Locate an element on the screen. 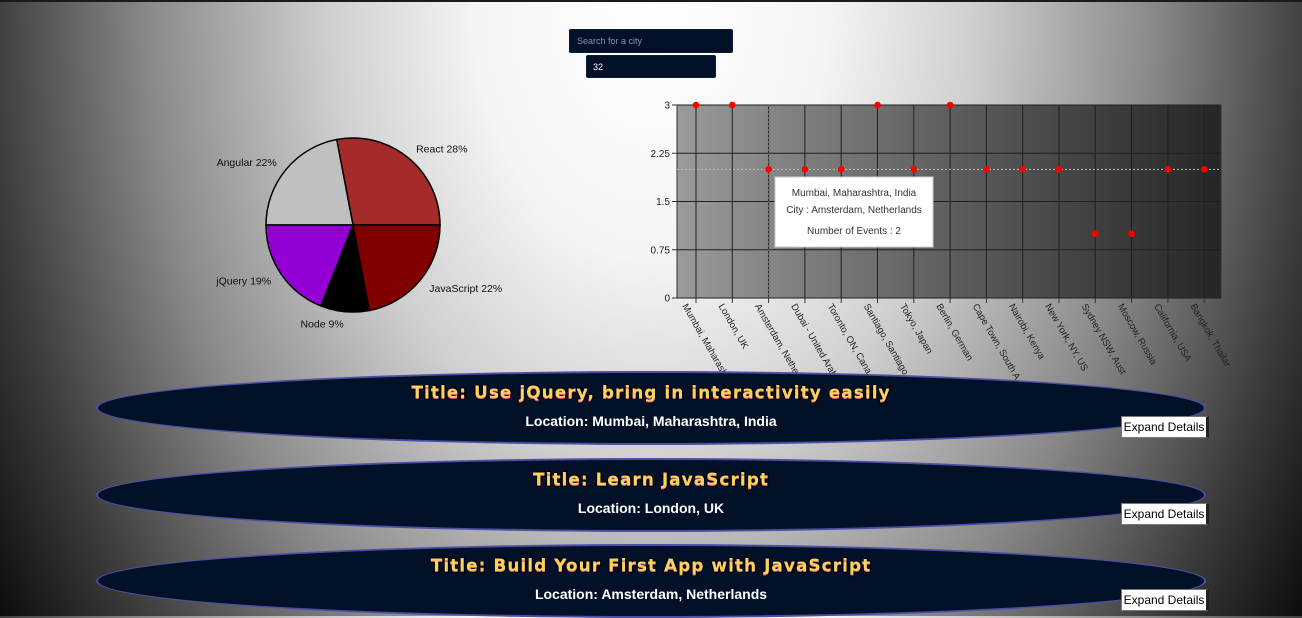 The image size is (1302, 618). tooltip-title: Mumbai, Maharashtra, India is located at coordinates (854, 193).